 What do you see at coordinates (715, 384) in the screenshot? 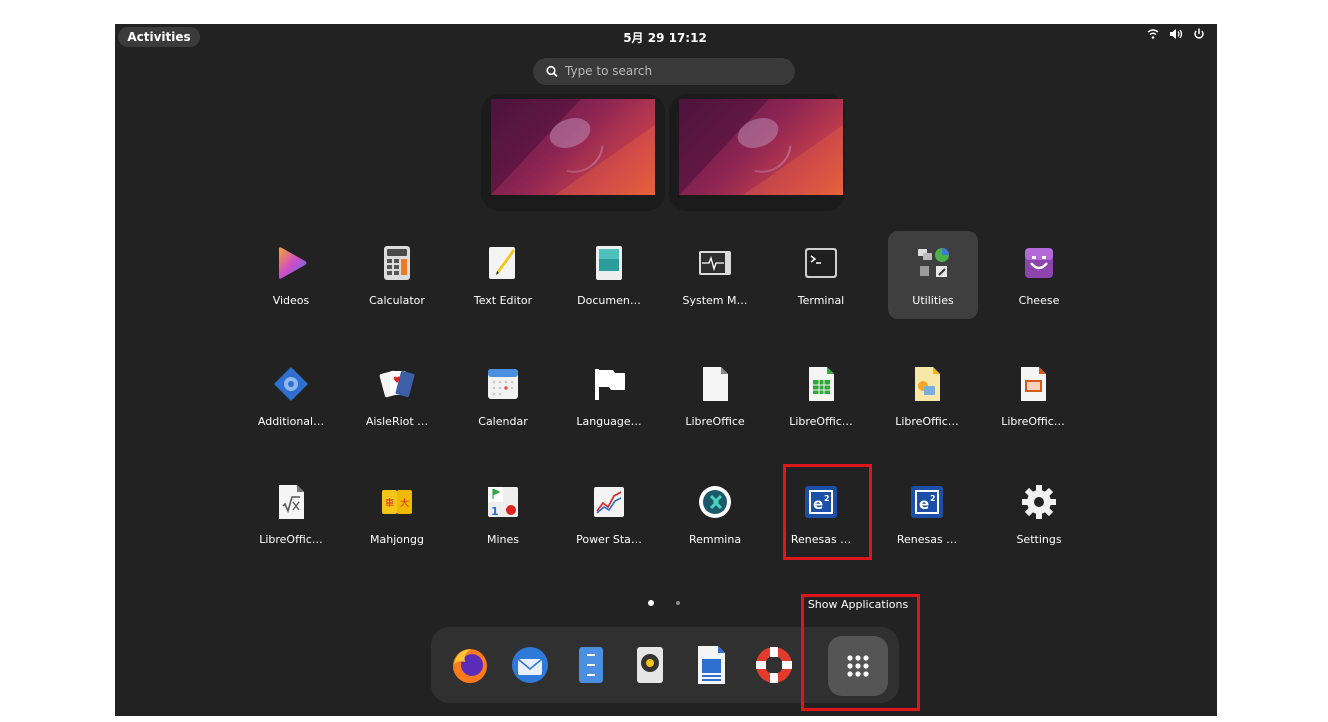
I see `libreoffice-icon` at bounding box center [715, 384].